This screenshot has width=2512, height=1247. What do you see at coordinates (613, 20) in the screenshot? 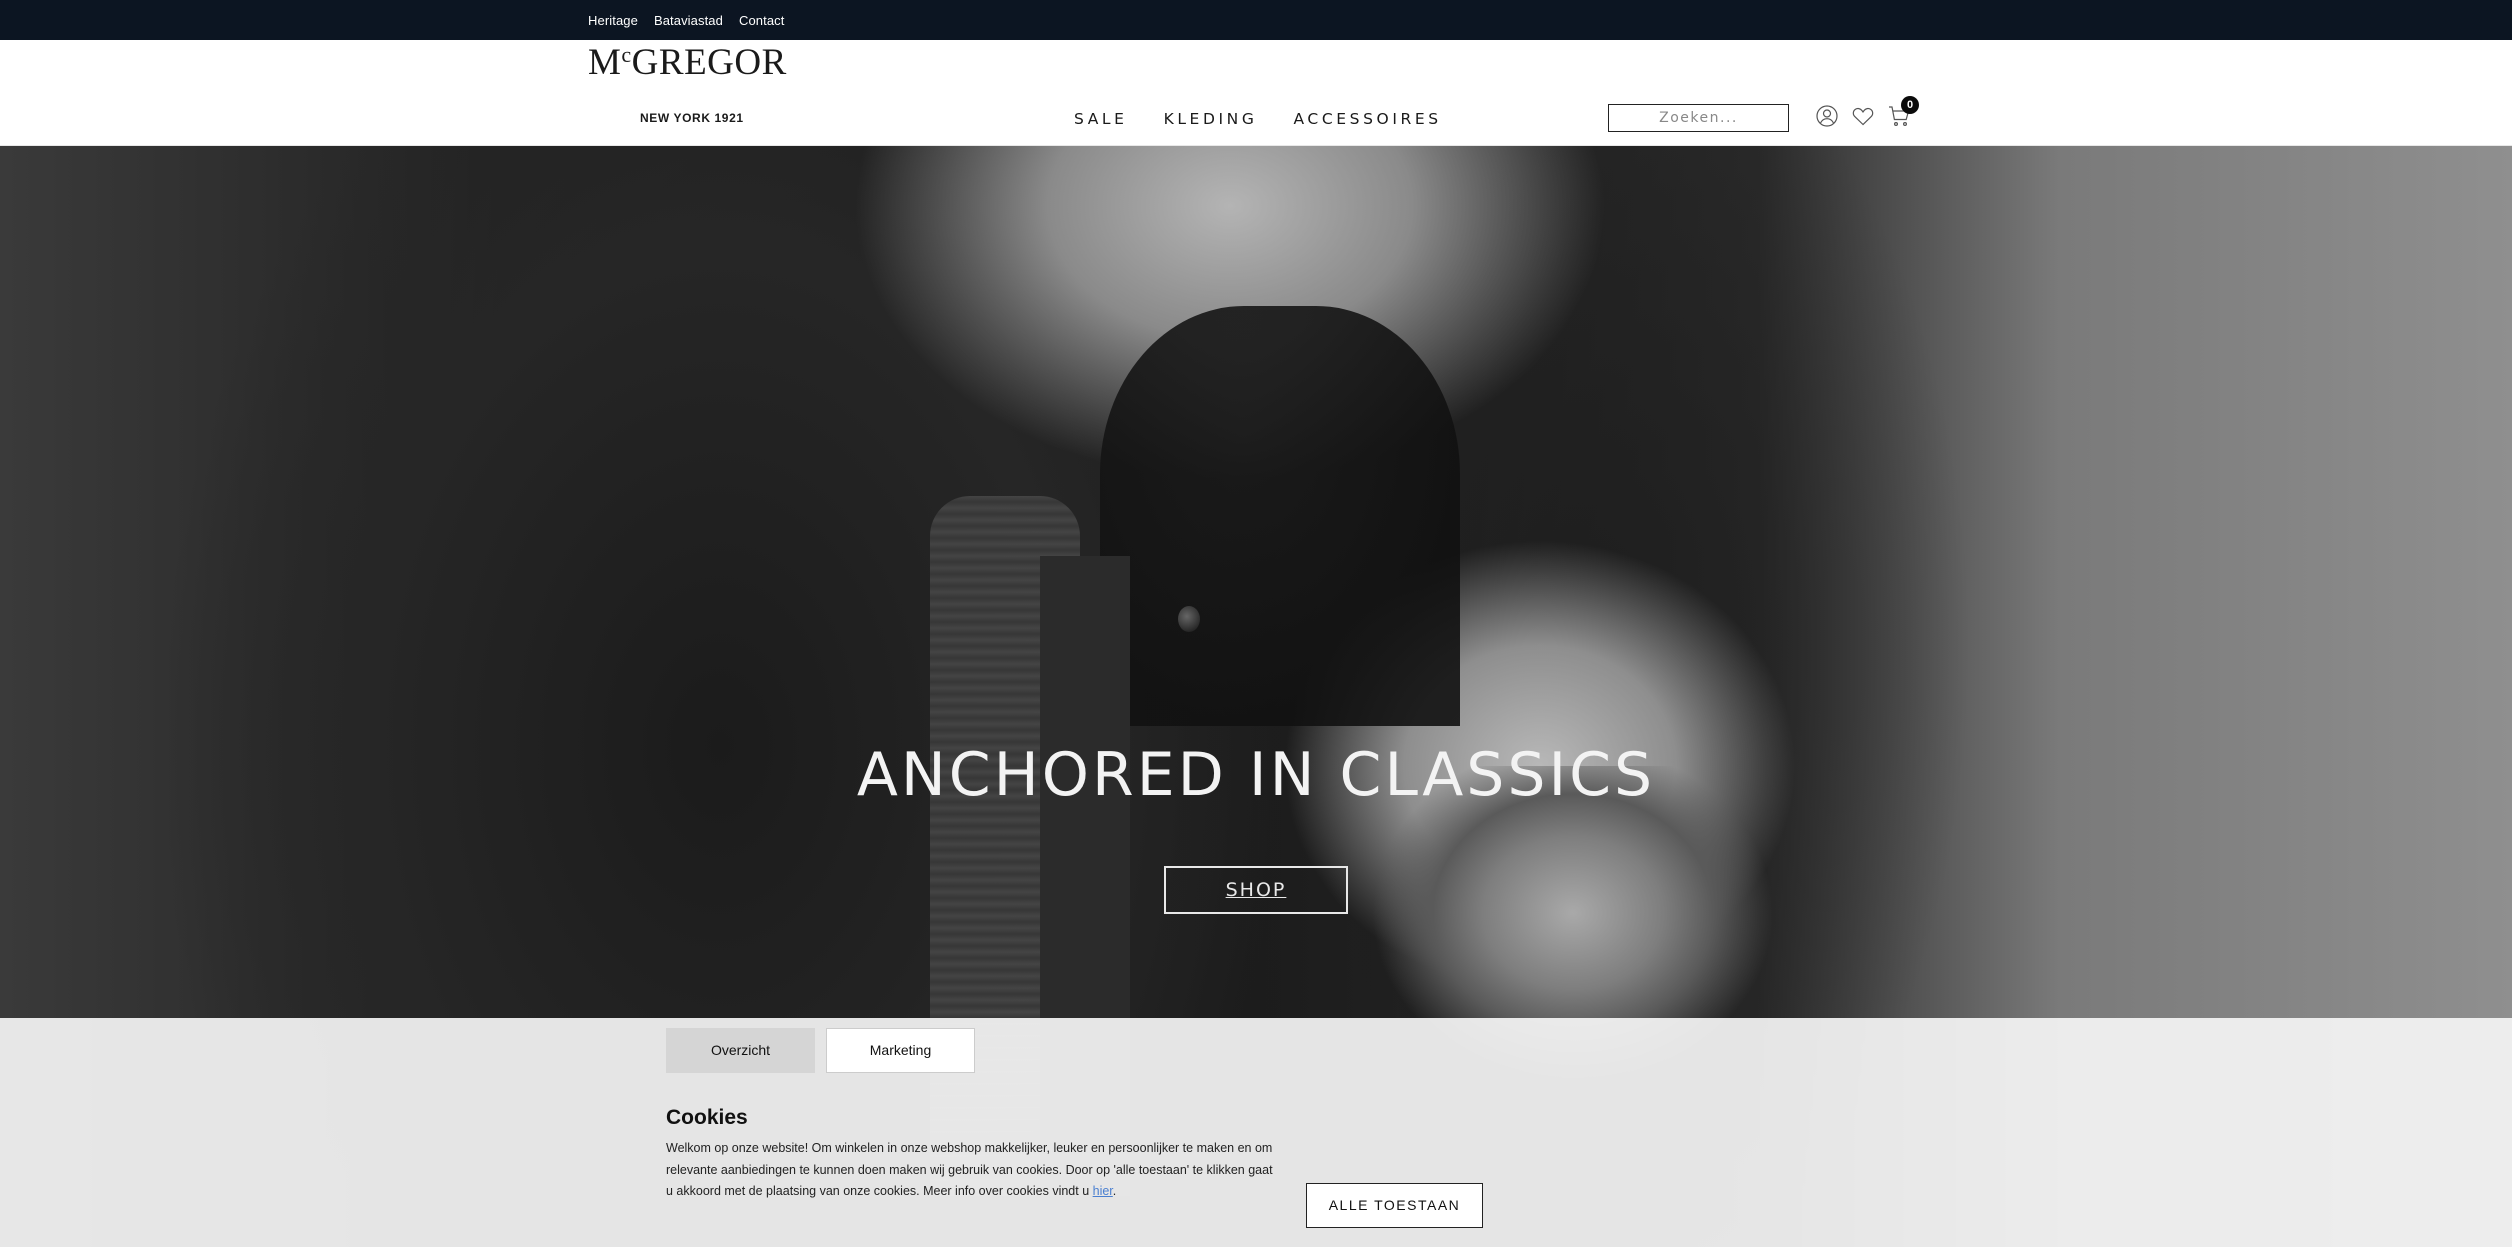
I see `heritage-link: Heritage` at bounding box center [613, 20].